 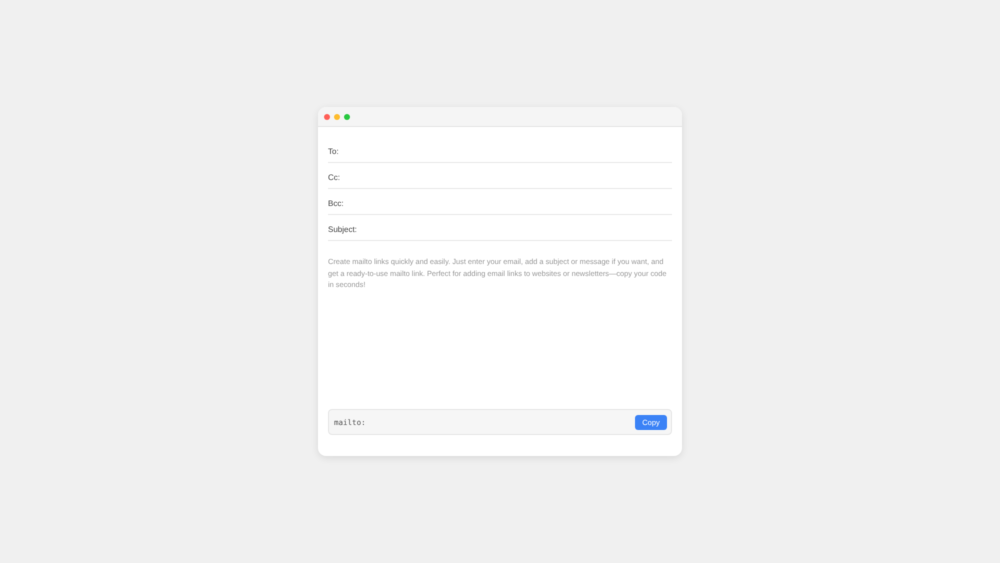 I want to click on close-button, so click(x=327, y=117).